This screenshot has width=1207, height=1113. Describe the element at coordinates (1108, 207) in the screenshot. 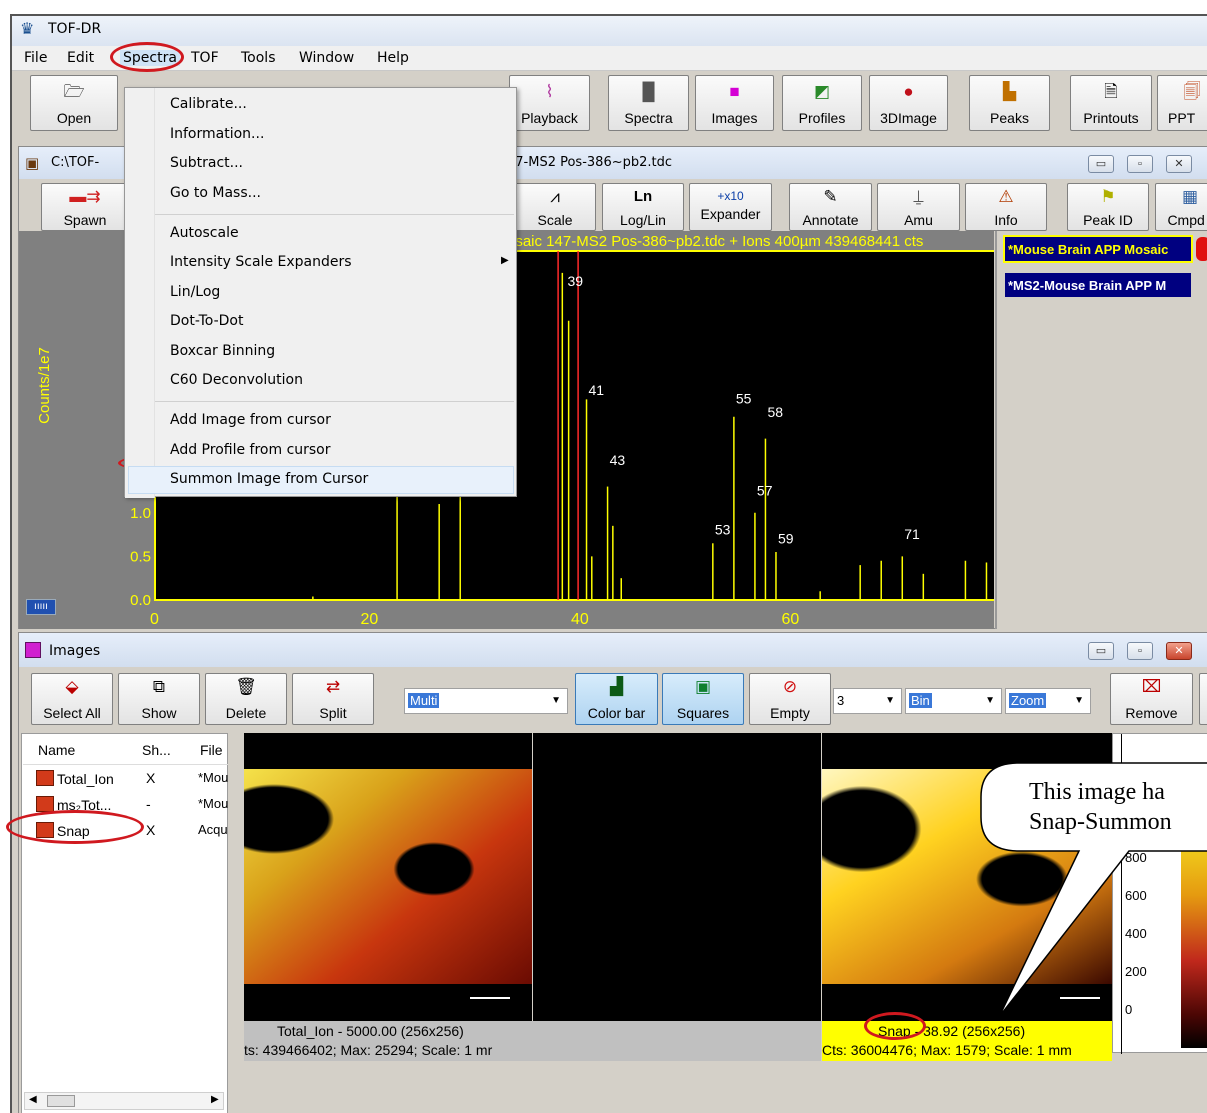

I see `peak-id-button: ⚑ Peak ID` at that location.